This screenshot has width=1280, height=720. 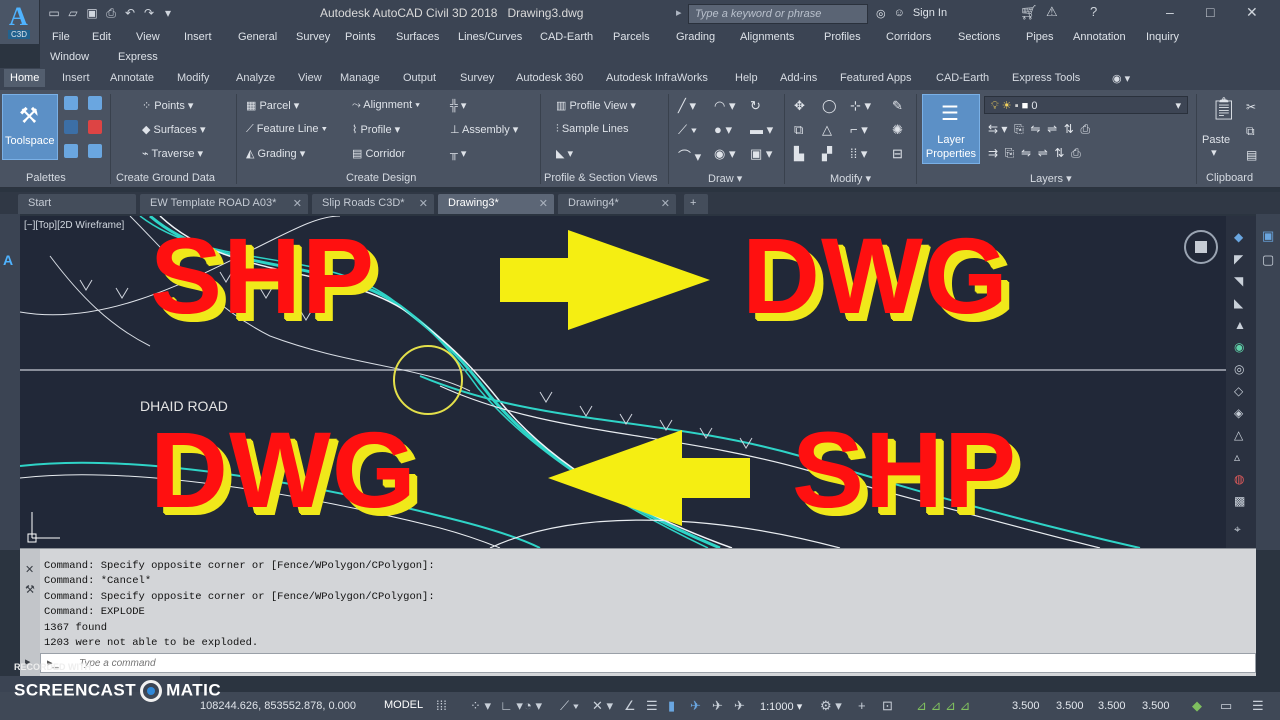 What do you see at coordinates (484, 129) in the screenshot?
I see `assembly-button: ⊥ Assembly ▾` at bounding box center [484, 129].